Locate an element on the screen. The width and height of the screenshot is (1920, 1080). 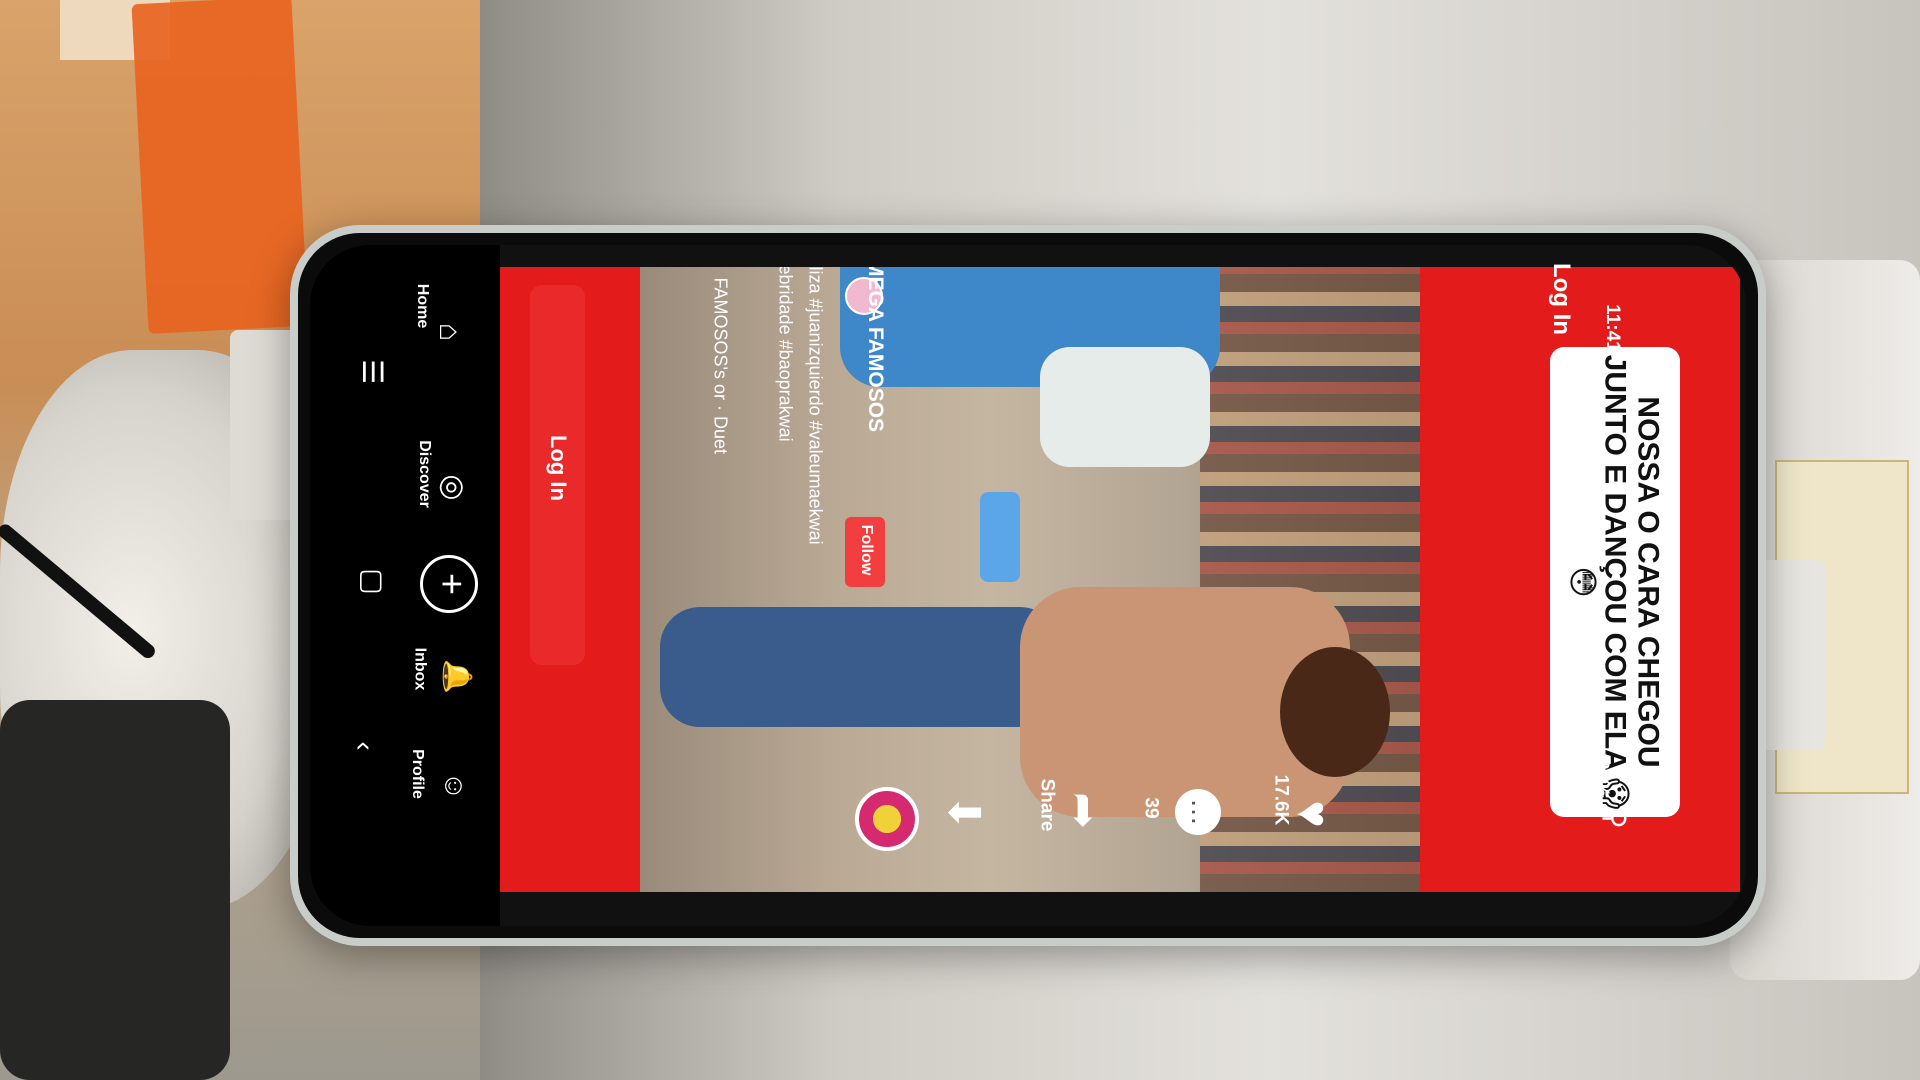
profile-icon: ☺ is located at coordinates (454, 786).